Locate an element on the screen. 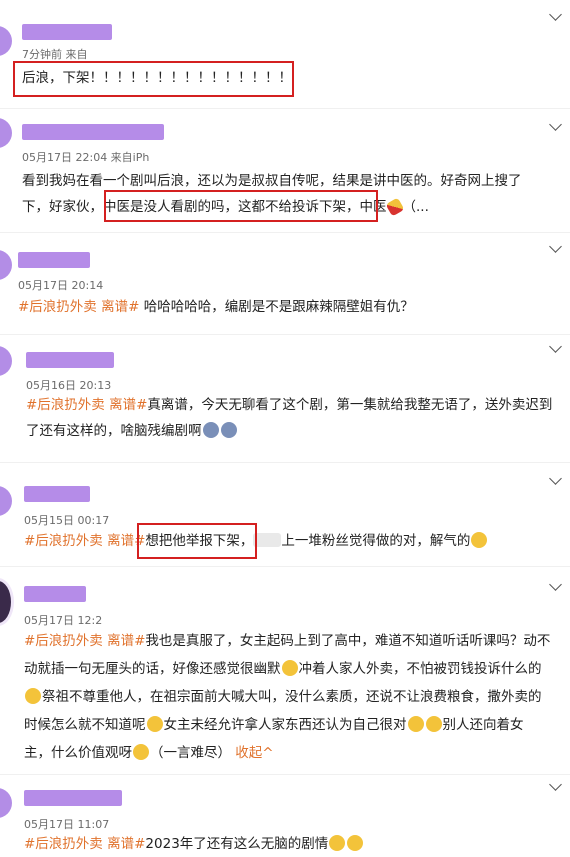 The width and height of the screenshot is (570, 857). screaming-emoji-icon is located at coordinates (433, 724).